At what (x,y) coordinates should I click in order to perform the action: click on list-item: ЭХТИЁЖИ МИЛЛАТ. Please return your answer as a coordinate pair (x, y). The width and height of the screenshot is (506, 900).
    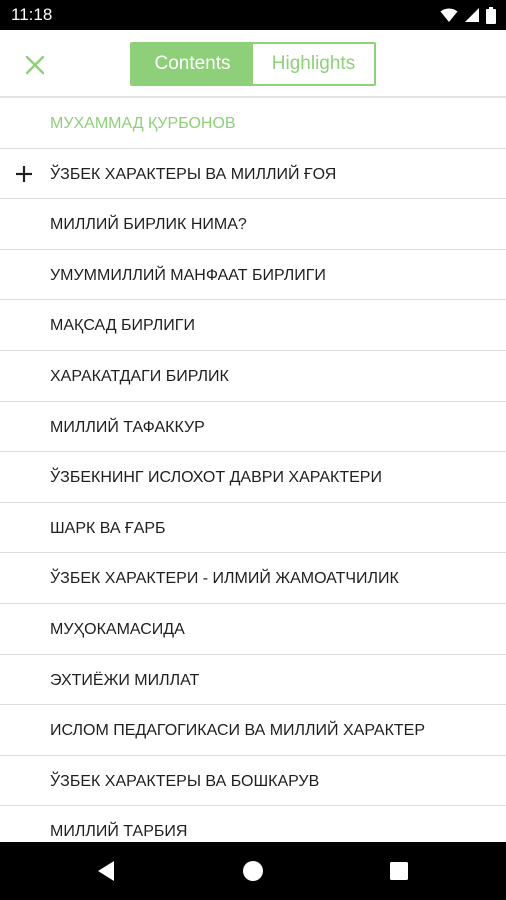
    Looking at the image, I should click on (253, 680).